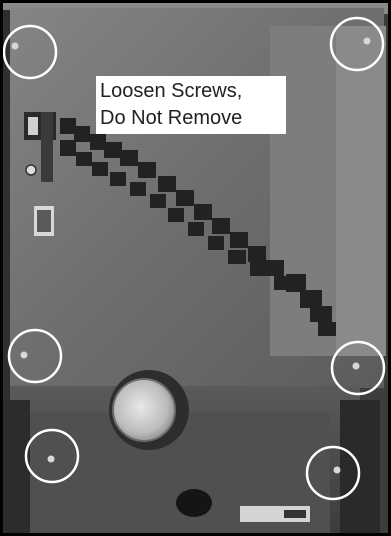  What do you see at coordinates (171, 91) in the screenshot?
I see `caption-line-1: Loosen Screws,` at bounding box center [171, 91].